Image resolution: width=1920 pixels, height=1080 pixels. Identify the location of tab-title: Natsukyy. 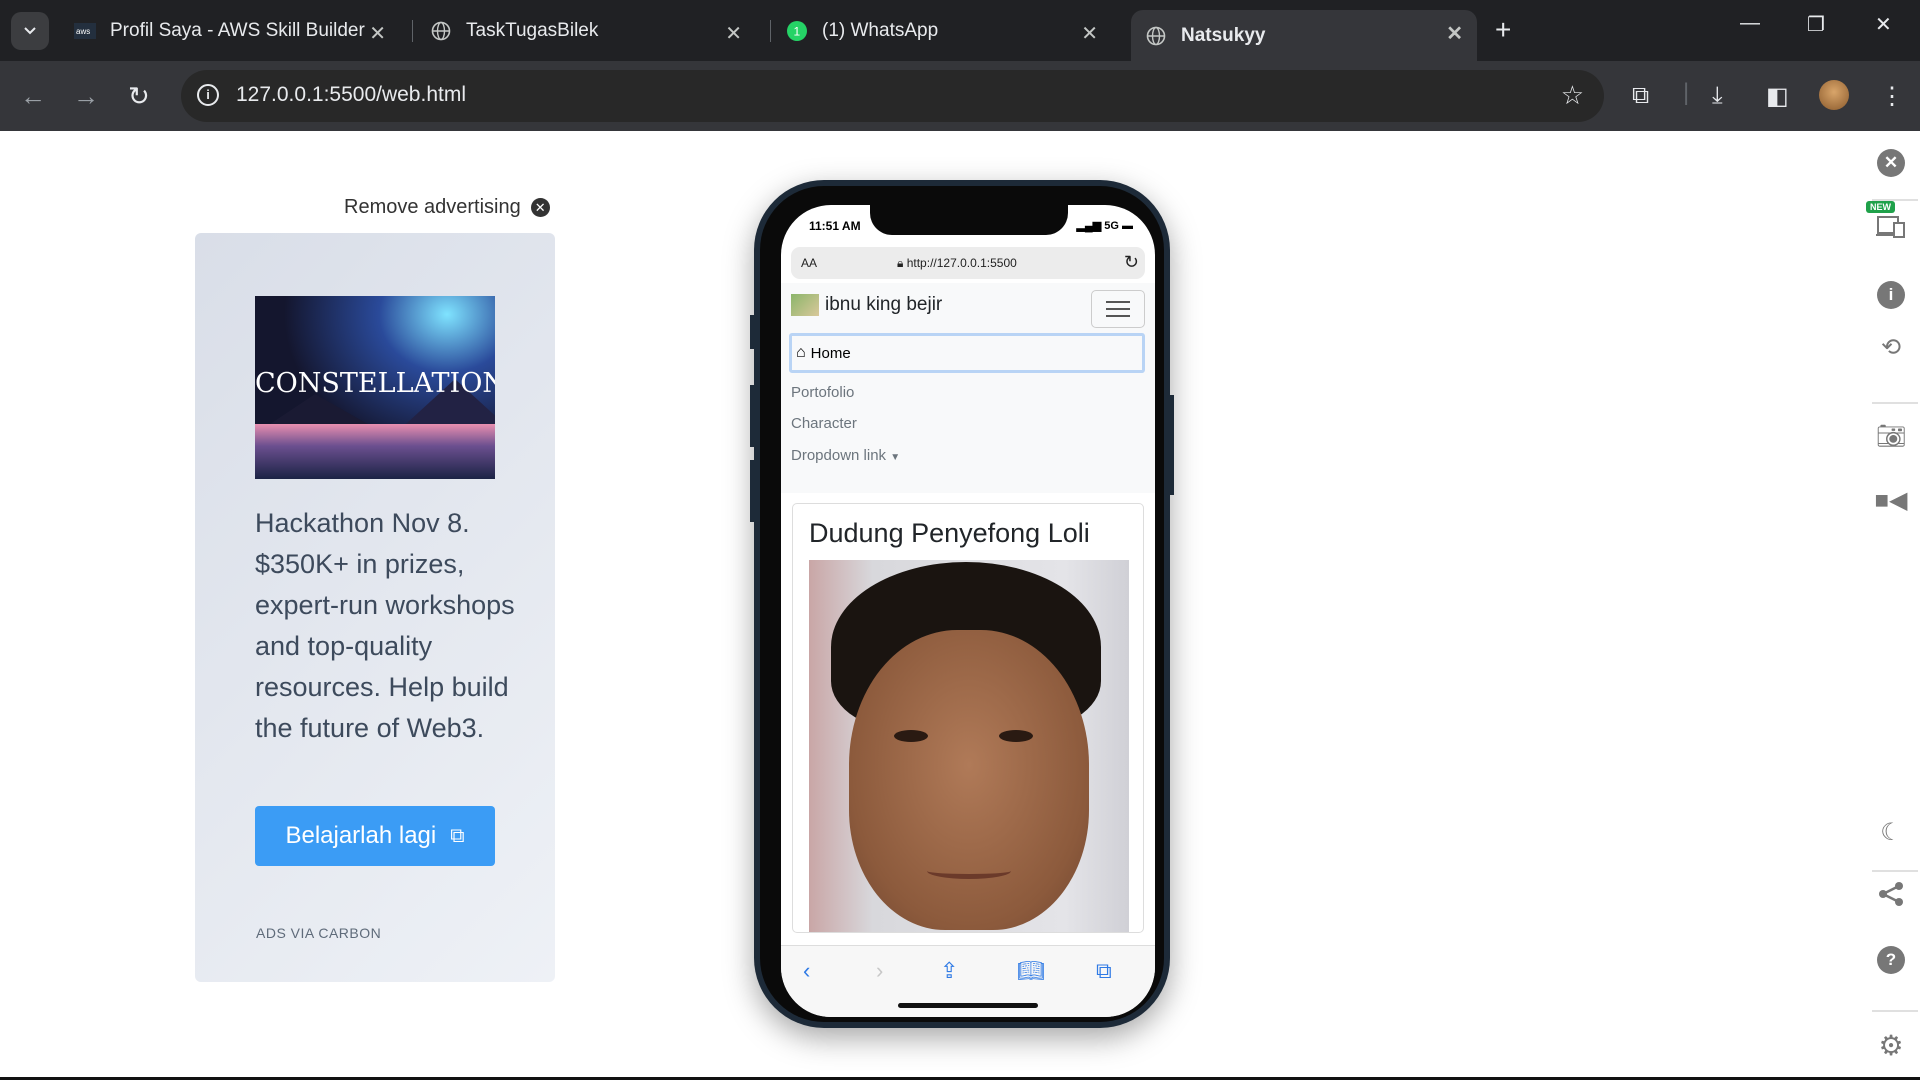
(1223, 35).